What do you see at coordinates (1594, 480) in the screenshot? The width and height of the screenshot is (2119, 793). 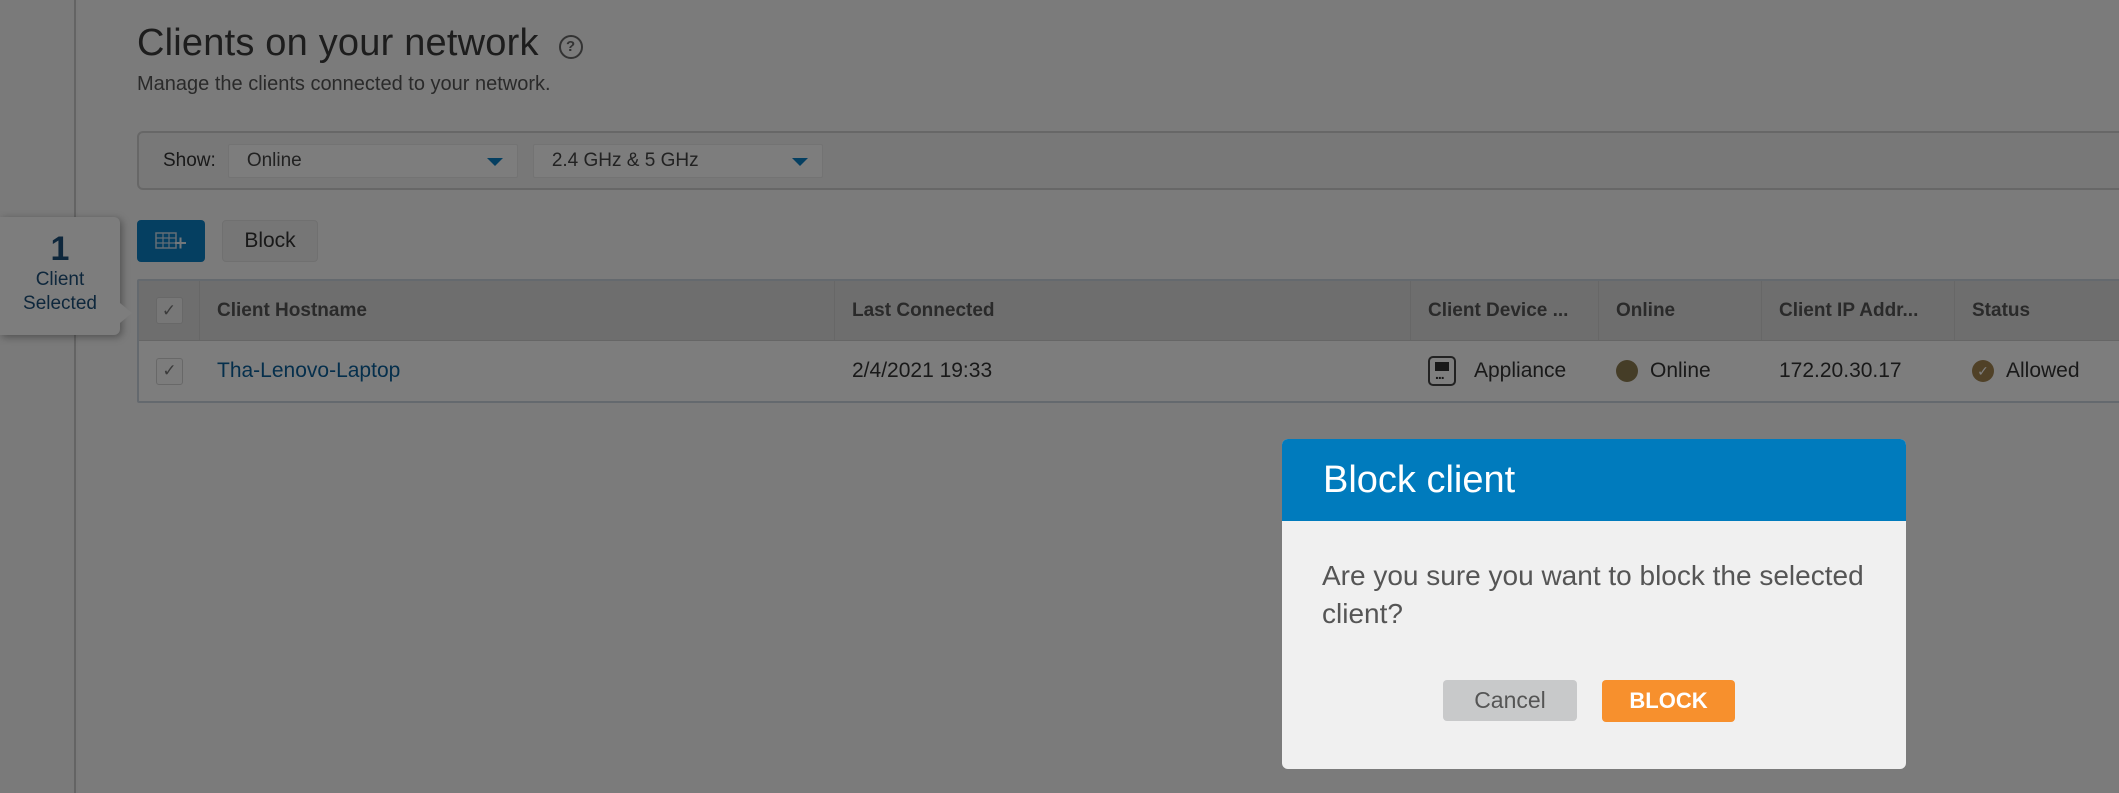 I see `dialog-title: Block client` at bounding box center [1594, 480].